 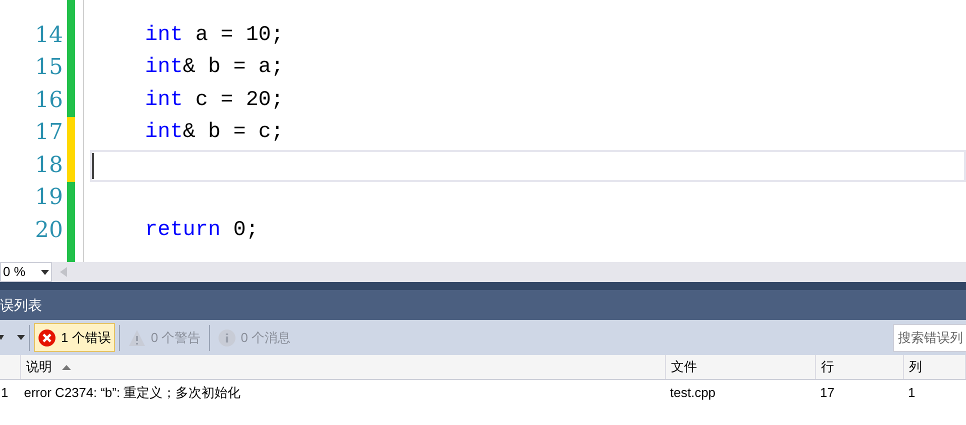 What do you see at coordinates (343, 367) in the screenshot?
I see `column-header: 说明` at bounding box center [343, 367].